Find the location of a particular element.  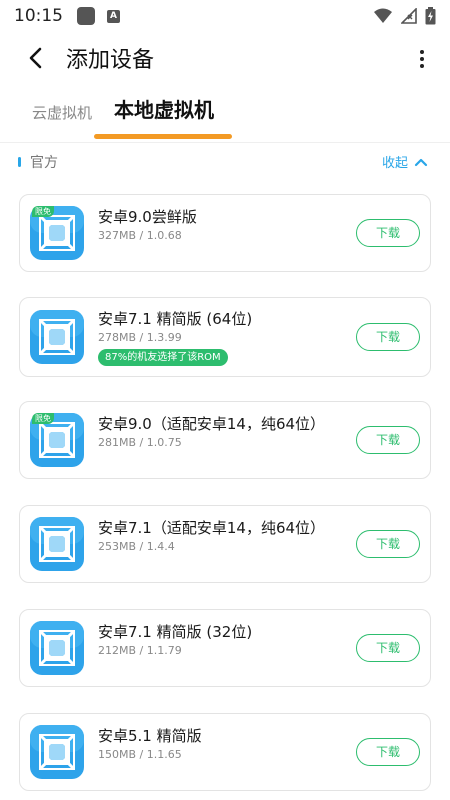

rom-name: 安卓9.0（适配安卓14，纯64位） is located at coordinates (212, 424).